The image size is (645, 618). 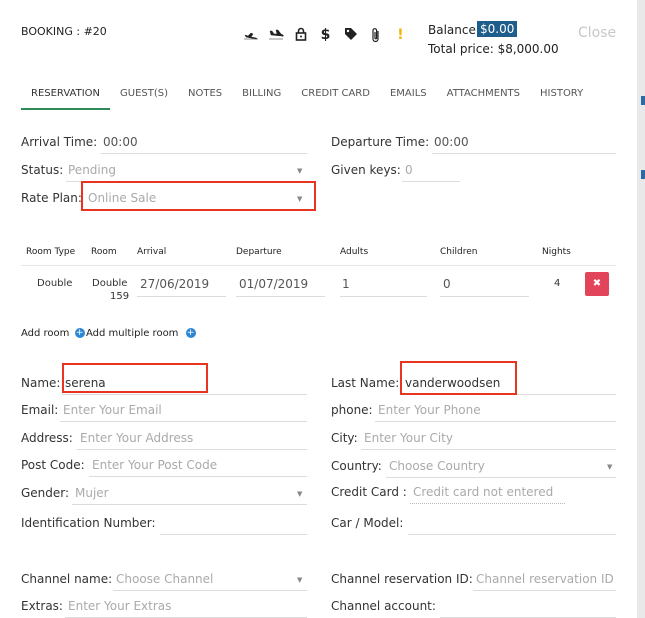 I want to click on credit-card-label: Credit Card :, so click(x=369, y=492).